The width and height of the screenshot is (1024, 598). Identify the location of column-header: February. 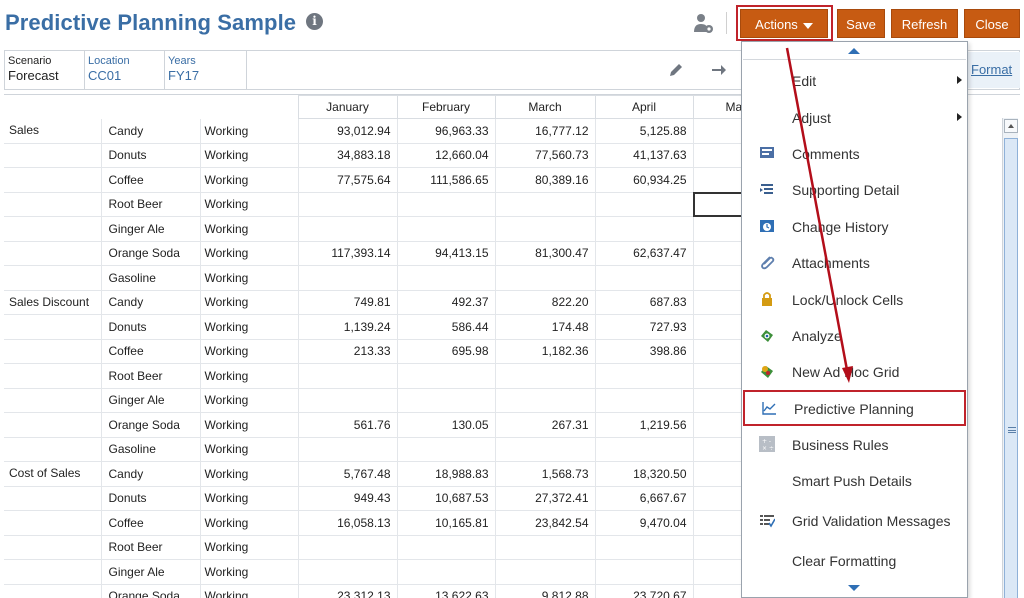
(446, 107).